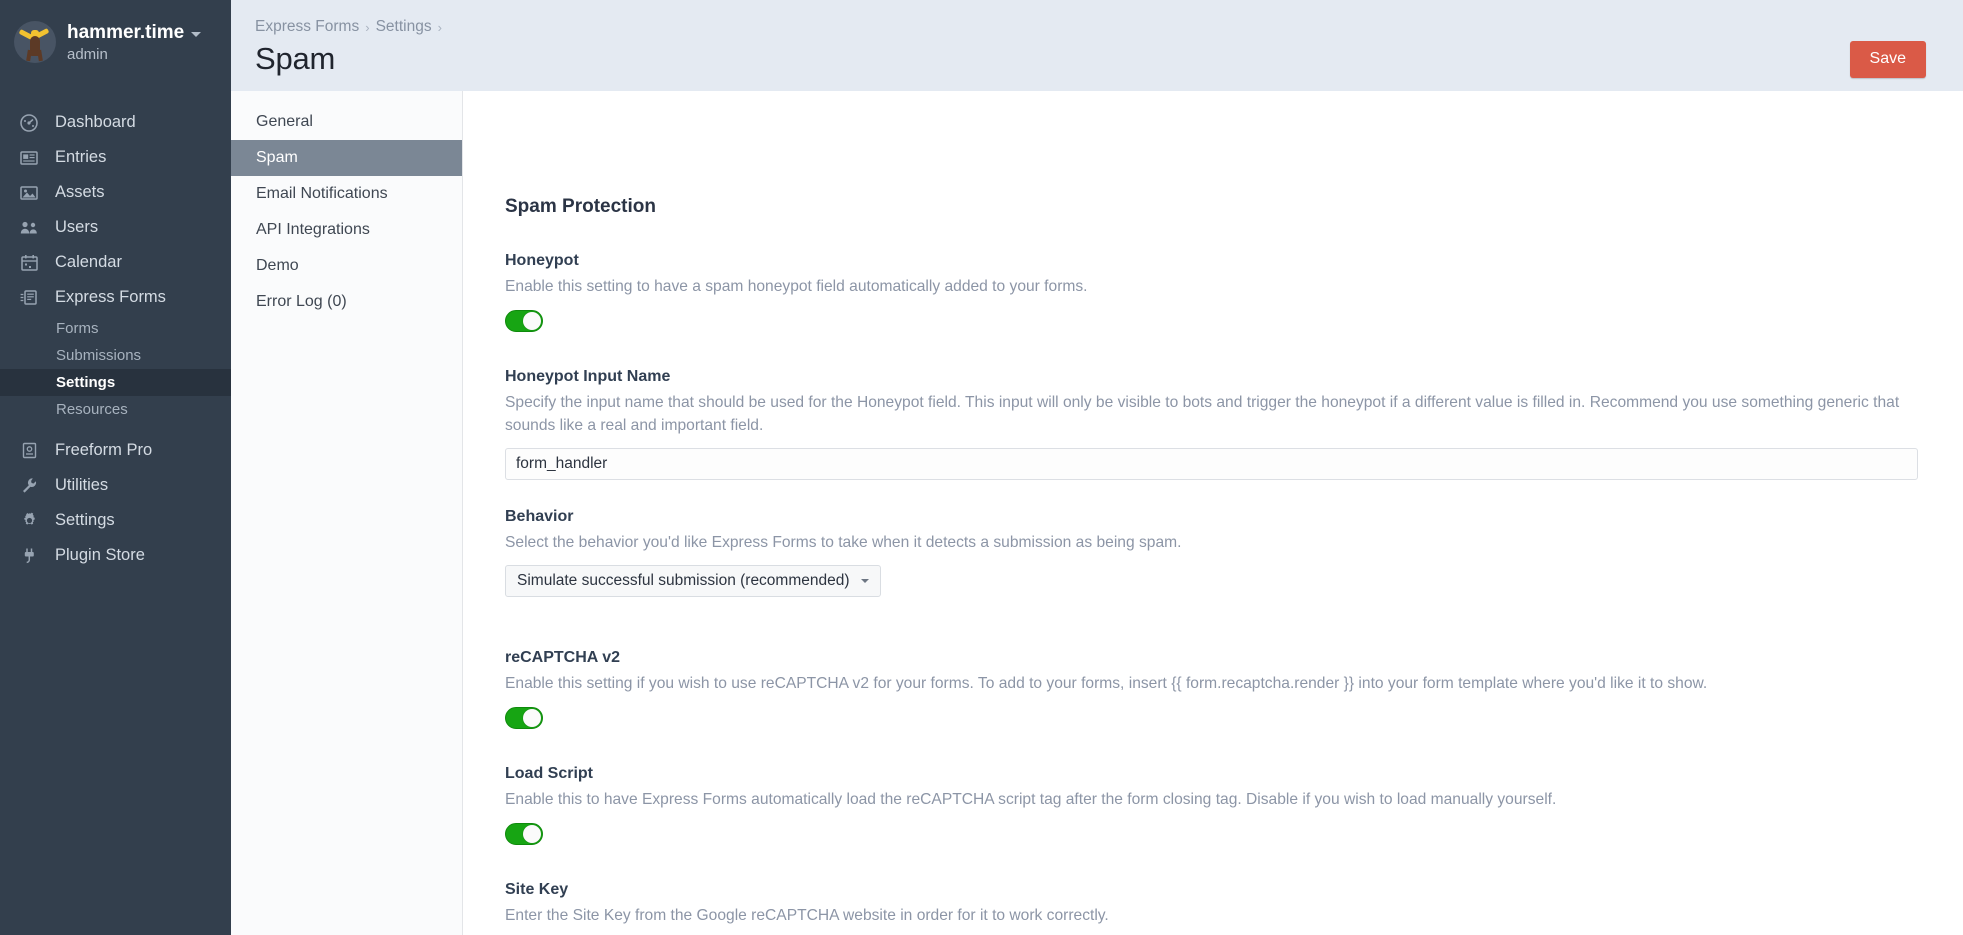  I want to click on plug-icon, so click(29, 556).